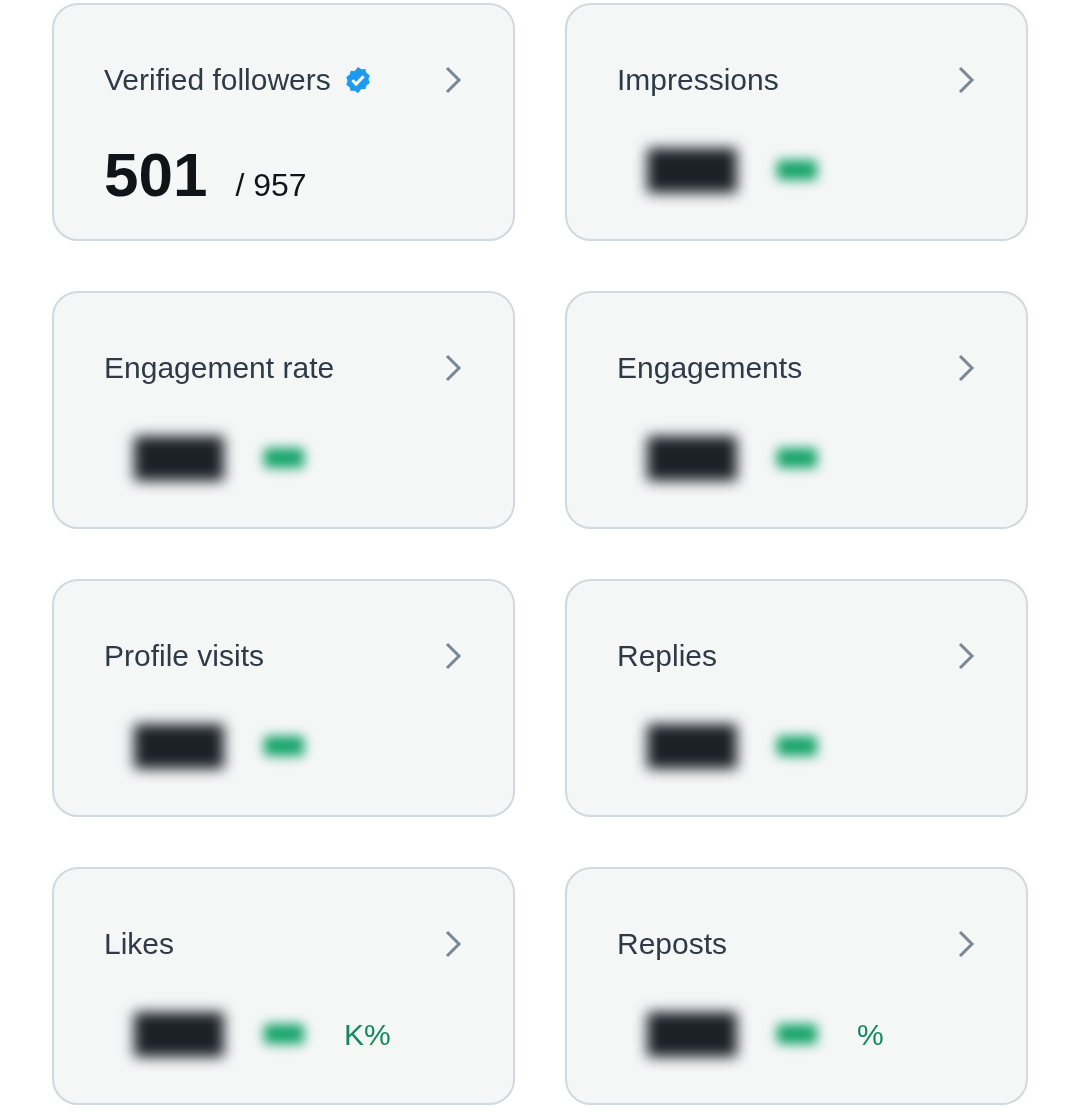 Image resolution: width=1080 pixels, height=1117 pixels. I want to click on card-title: Engagements, so click(710, 368).